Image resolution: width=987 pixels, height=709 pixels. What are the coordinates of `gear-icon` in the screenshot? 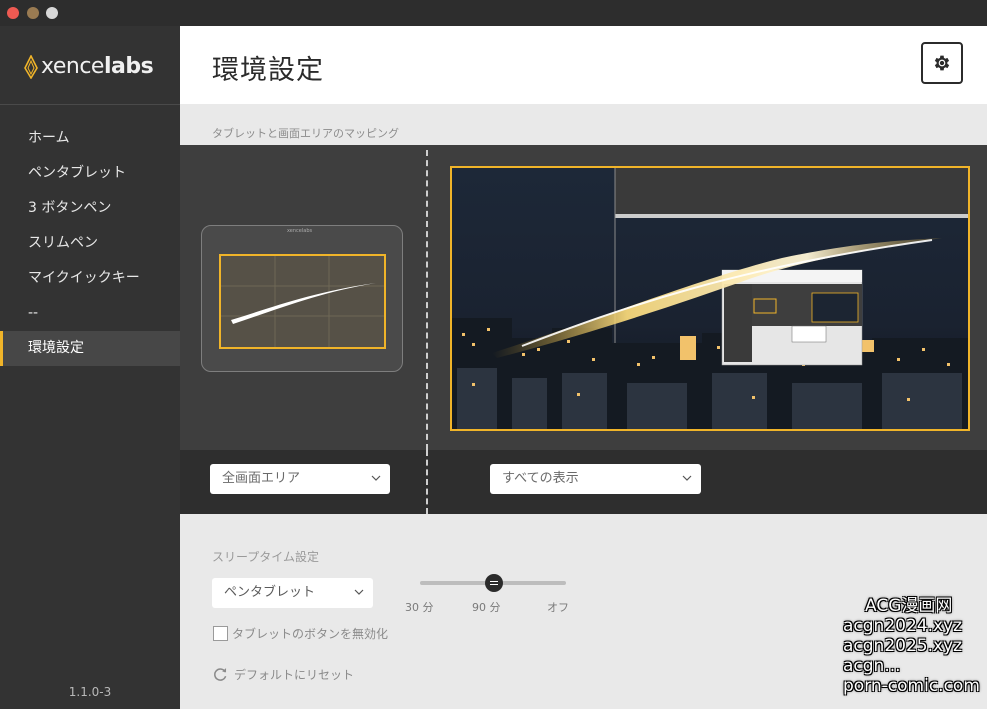 It's located at (942, 63).